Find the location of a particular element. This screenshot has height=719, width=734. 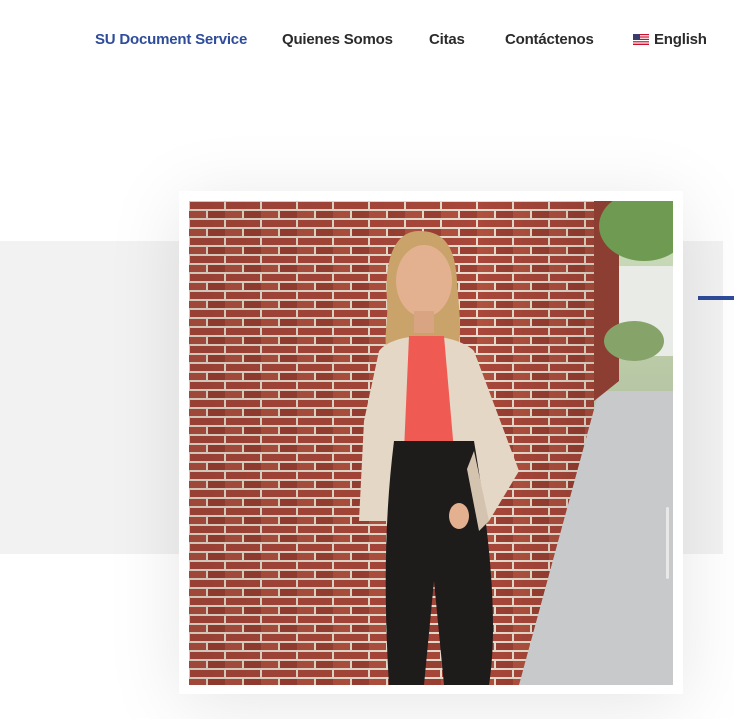

nav-su-document-service: SU Document Service is located at coordinates (171, 39).